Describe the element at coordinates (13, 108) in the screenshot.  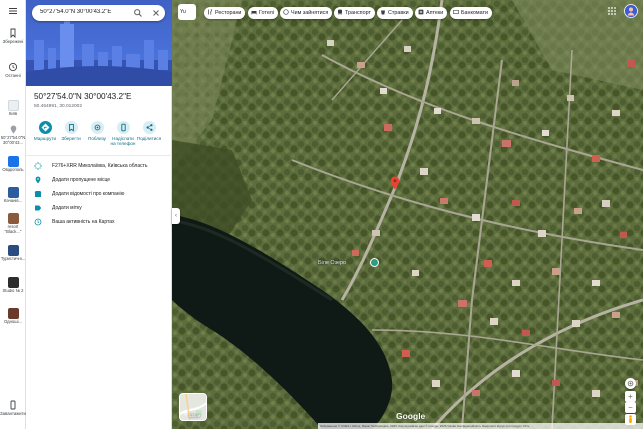
I see `recent-item: Київ` at that location.